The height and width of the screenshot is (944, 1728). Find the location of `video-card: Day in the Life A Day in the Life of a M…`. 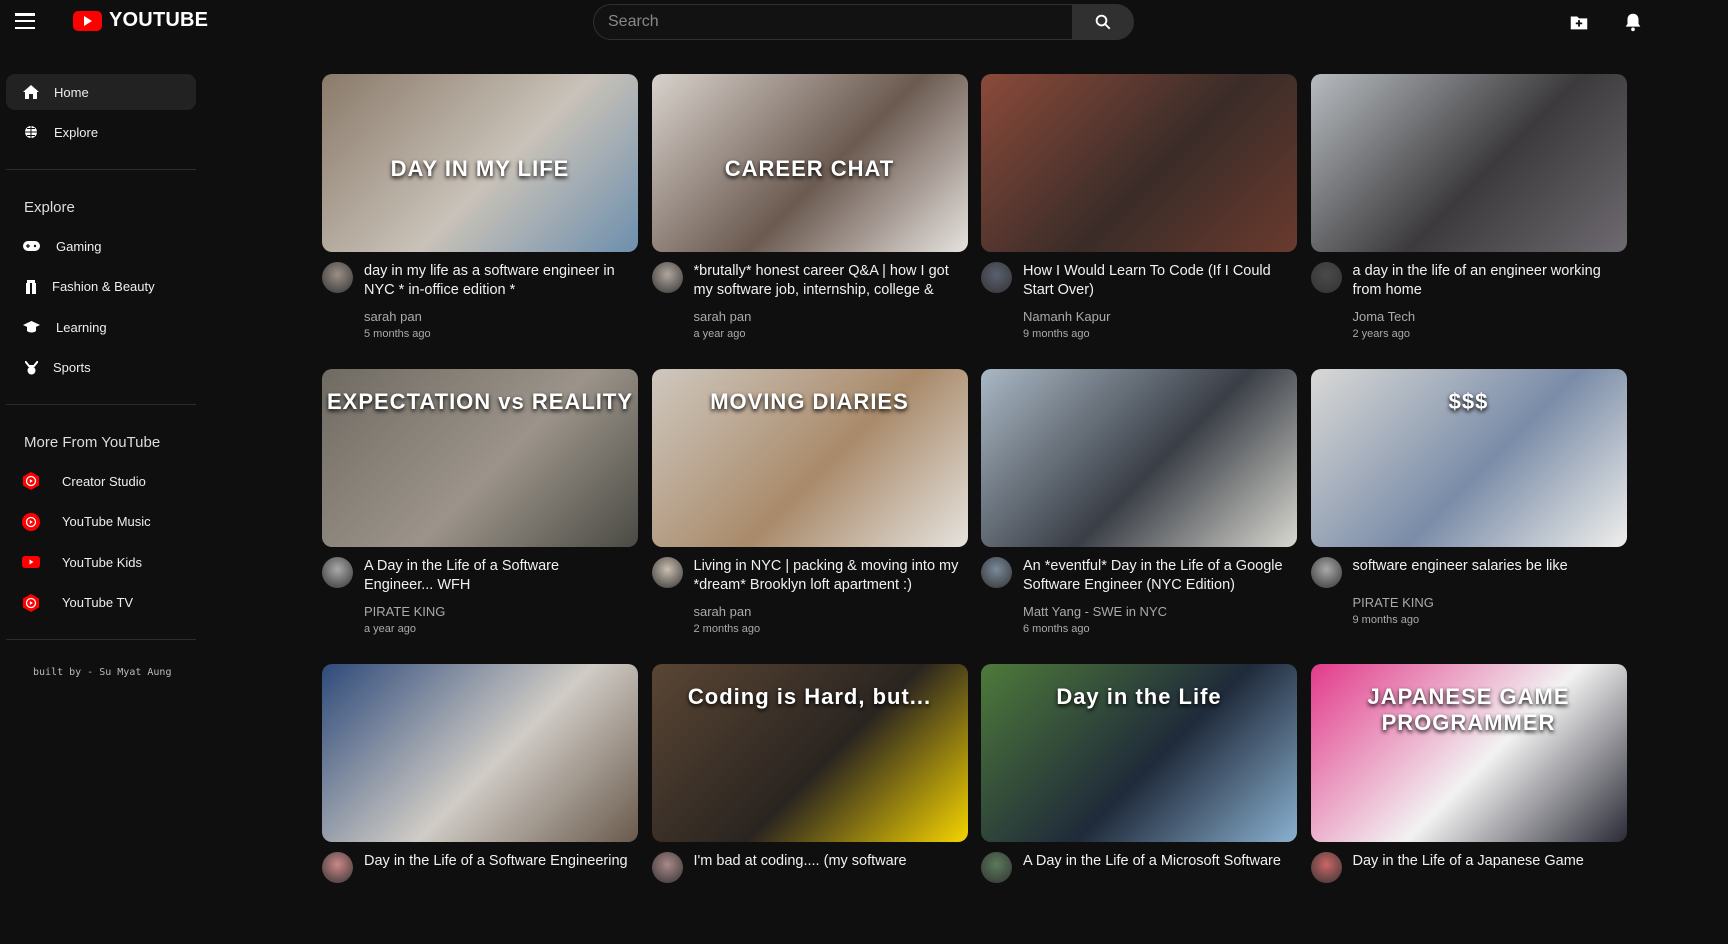

video-card: Day in the Life A Day in the Life of a M… is located at coordinates (1139, 804).